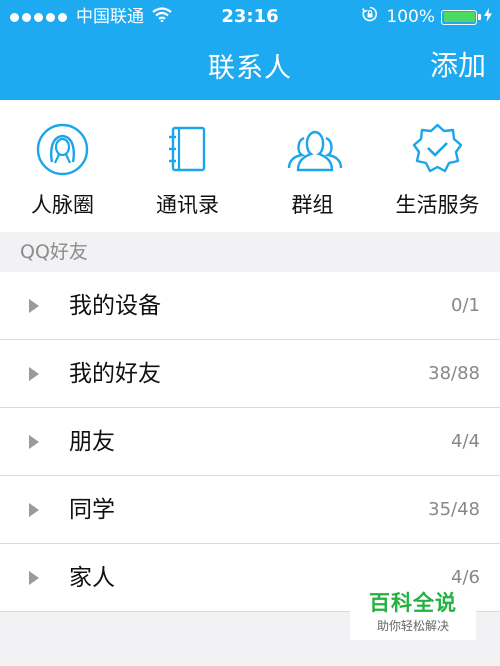 This screenshot has width=500, height=666. I want to click on group-count: 35/48, so click(454, 509).